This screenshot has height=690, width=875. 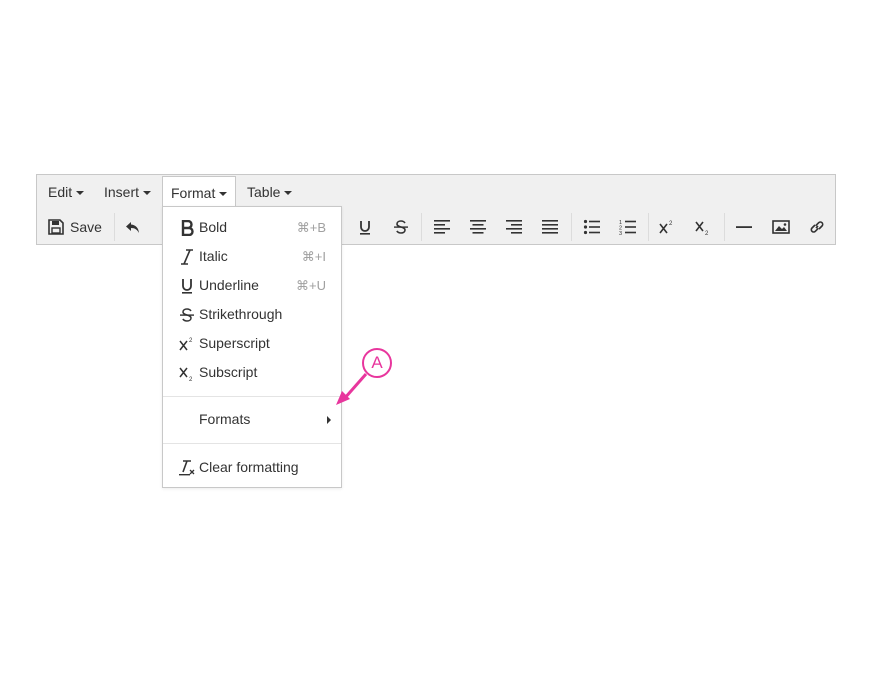 What do you see at coordinates (352, 389) in the screenshot?
I see `annotation-arrow` at bounding box center [352, 389].